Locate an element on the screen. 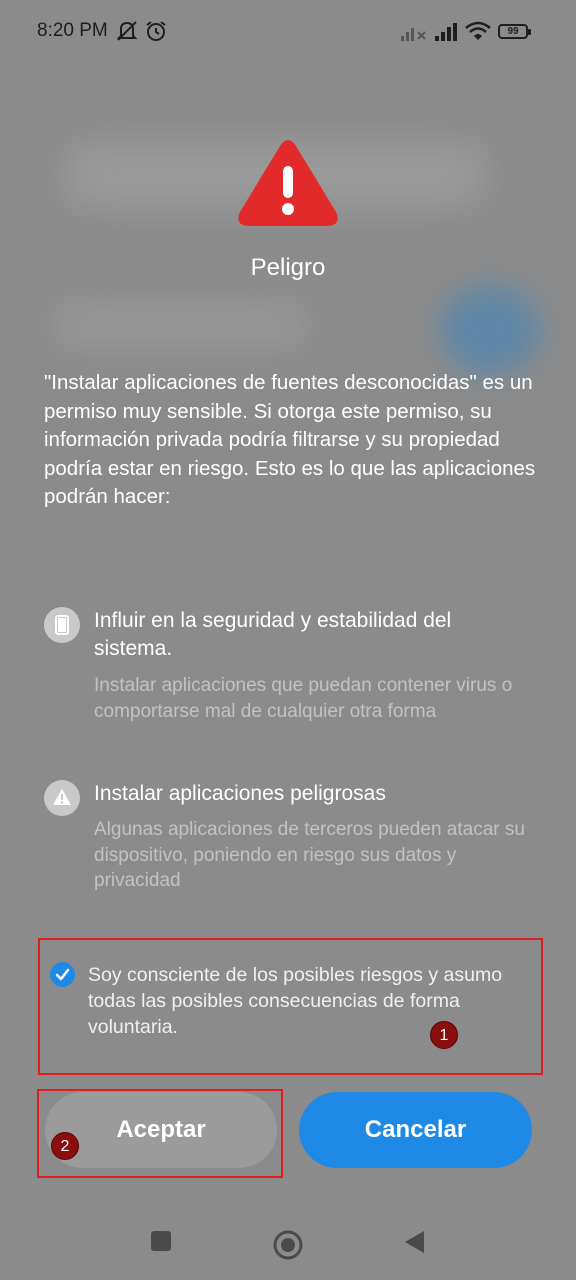 This screenshot has height=1280, width=576. signal-off-icon is located at coordinates (413, 34).